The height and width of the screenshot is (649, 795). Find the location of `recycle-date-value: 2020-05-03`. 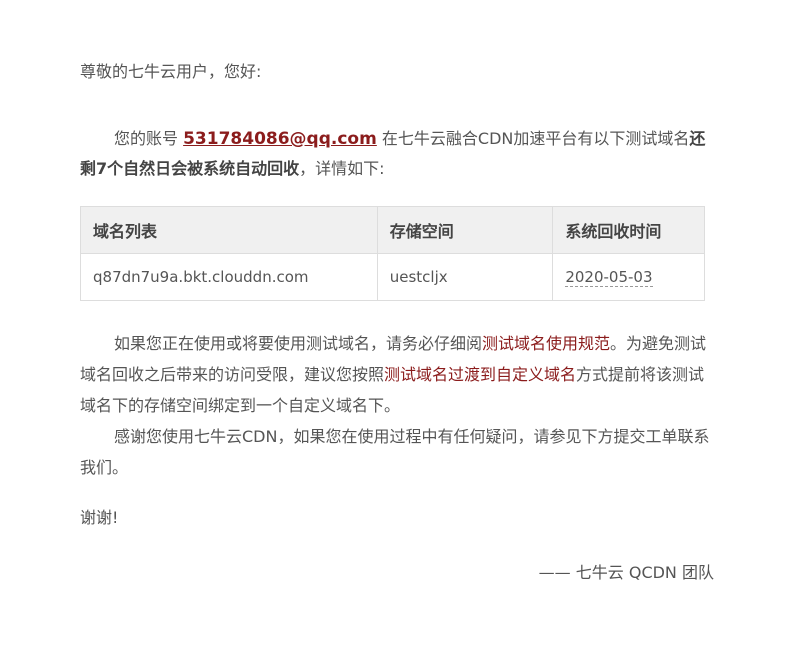

recycle-date-value: 2020-05-03 is located at coordinates (609, 277).